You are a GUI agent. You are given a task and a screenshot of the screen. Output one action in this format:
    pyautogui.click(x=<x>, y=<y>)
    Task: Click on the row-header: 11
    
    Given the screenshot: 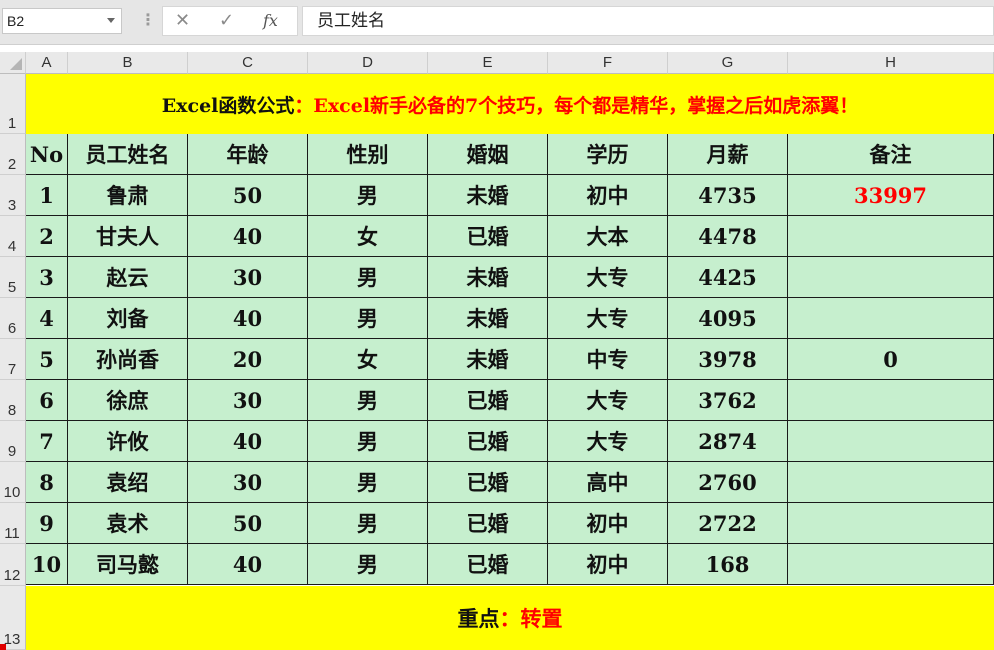 What is the action you would take?
    pyautogui.click(x=13, y=523)
    